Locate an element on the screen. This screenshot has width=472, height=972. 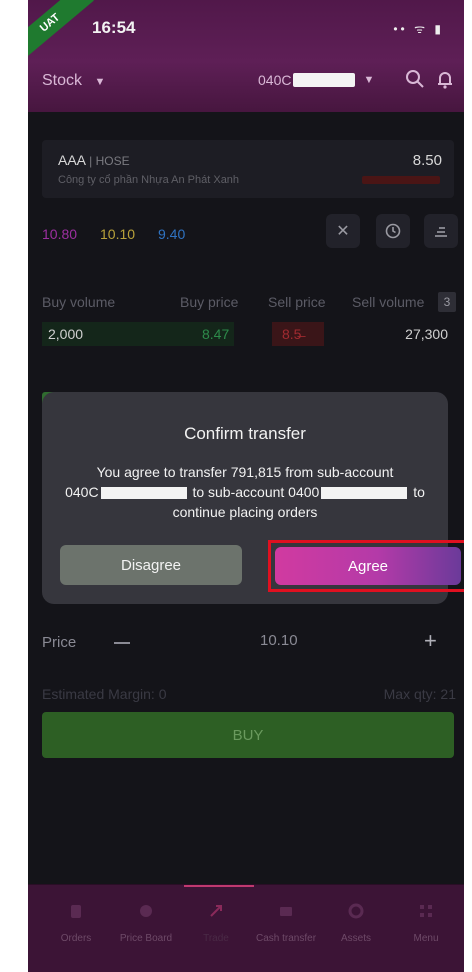
sort-button is located at coordinates (441, 231).